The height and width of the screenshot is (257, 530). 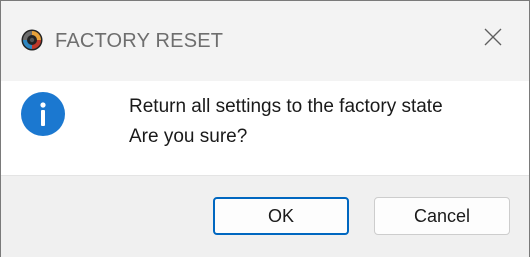 I want to click on ok-button: OK, so click(x=281, y=216).